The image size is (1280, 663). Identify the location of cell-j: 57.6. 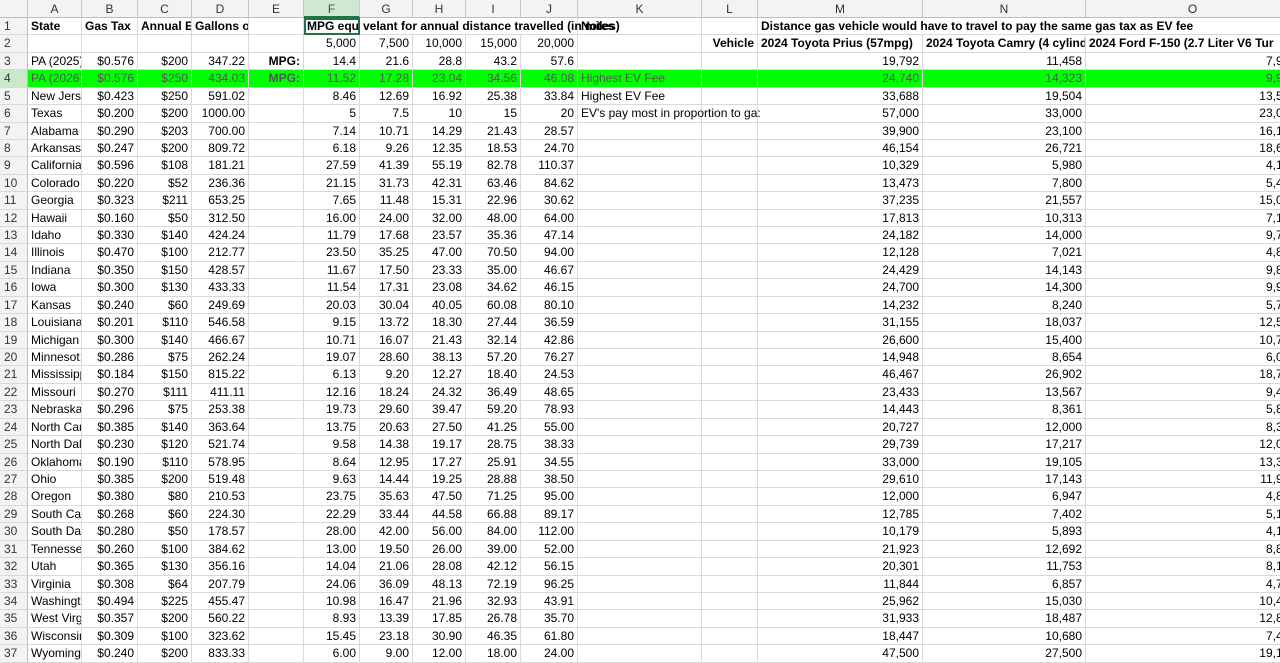
(549, 61).